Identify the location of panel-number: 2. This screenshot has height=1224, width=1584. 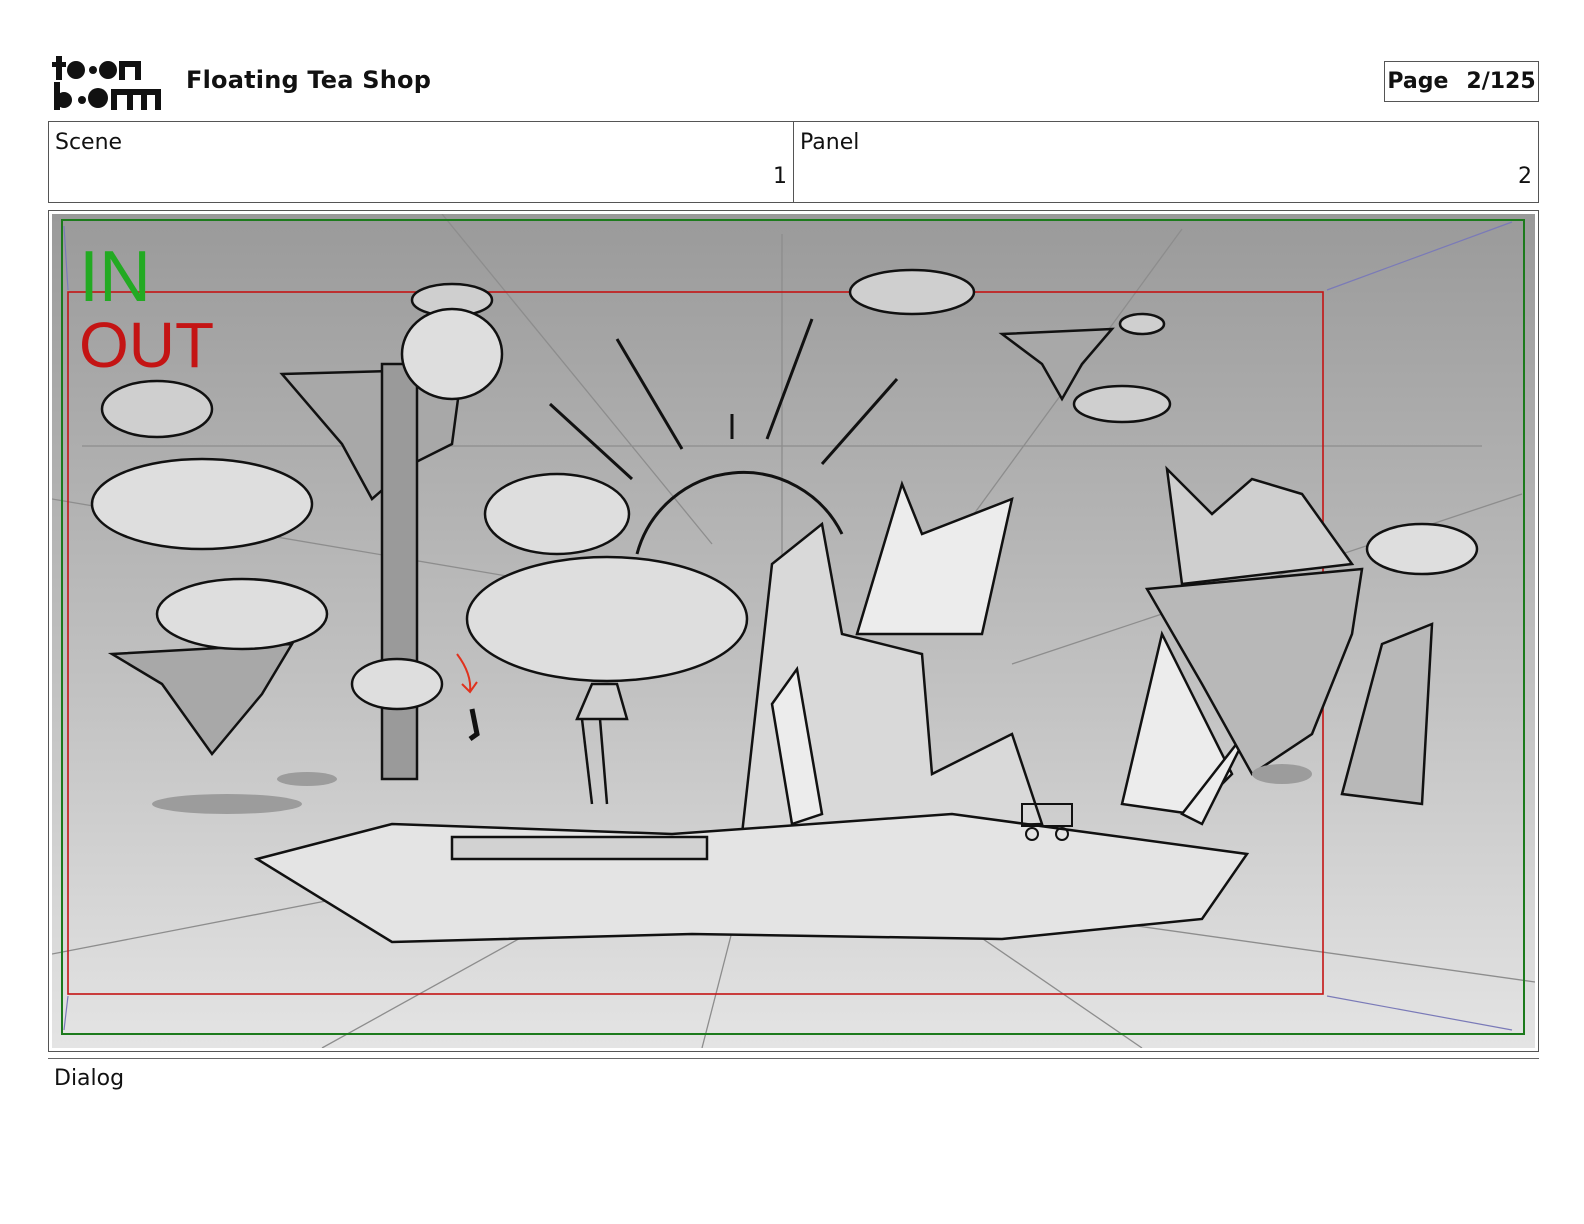
(1525, 176).